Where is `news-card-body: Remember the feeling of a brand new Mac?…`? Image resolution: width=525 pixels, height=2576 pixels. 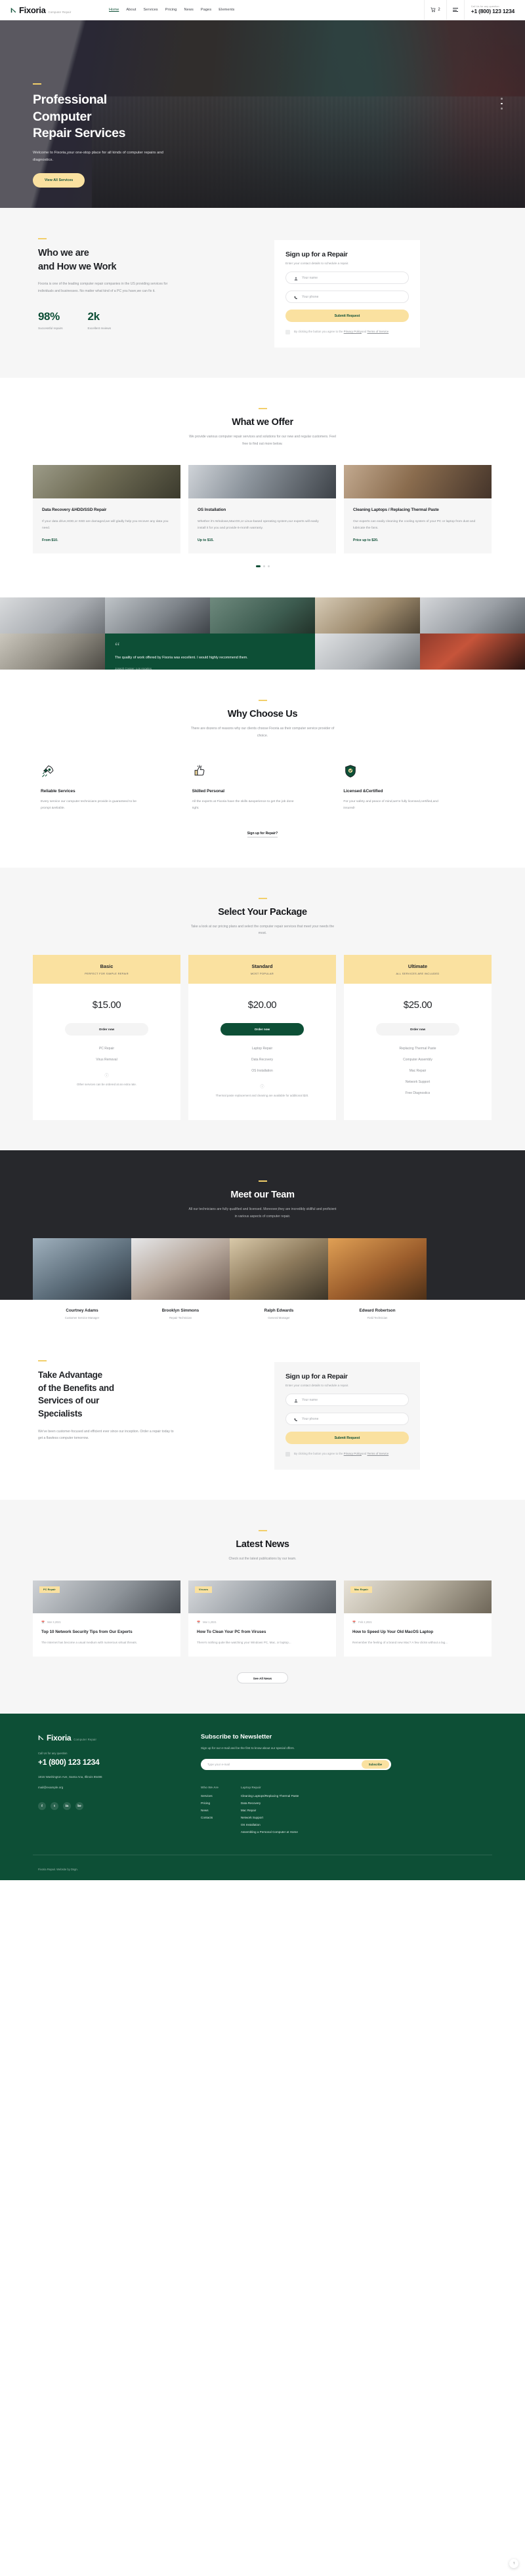 news-card-body: Remember the feeling of a brand new Mac?… is located at coordinates (400, 1642).